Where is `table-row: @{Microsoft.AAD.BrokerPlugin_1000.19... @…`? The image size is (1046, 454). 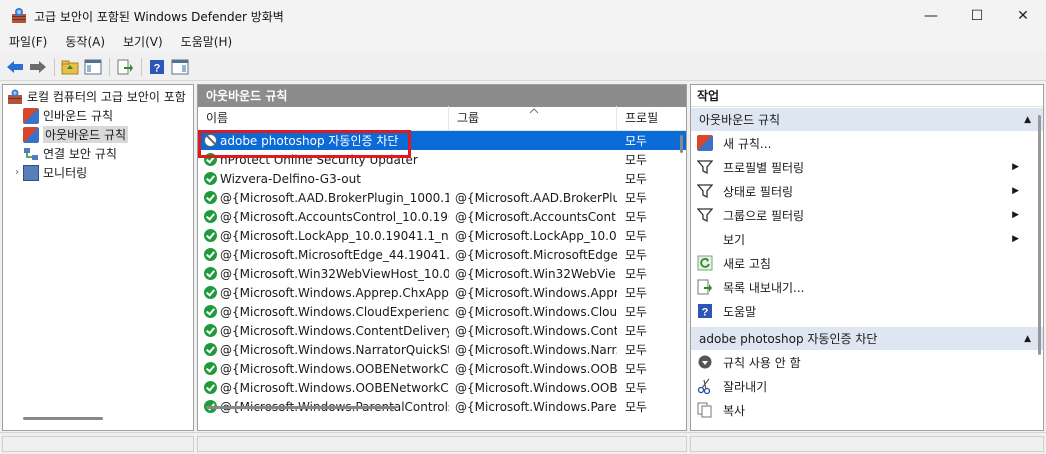
table-row: @{Microsoft.AAD.BrokerPlugin_1000.19... @… is located at coordinates (442, 197).